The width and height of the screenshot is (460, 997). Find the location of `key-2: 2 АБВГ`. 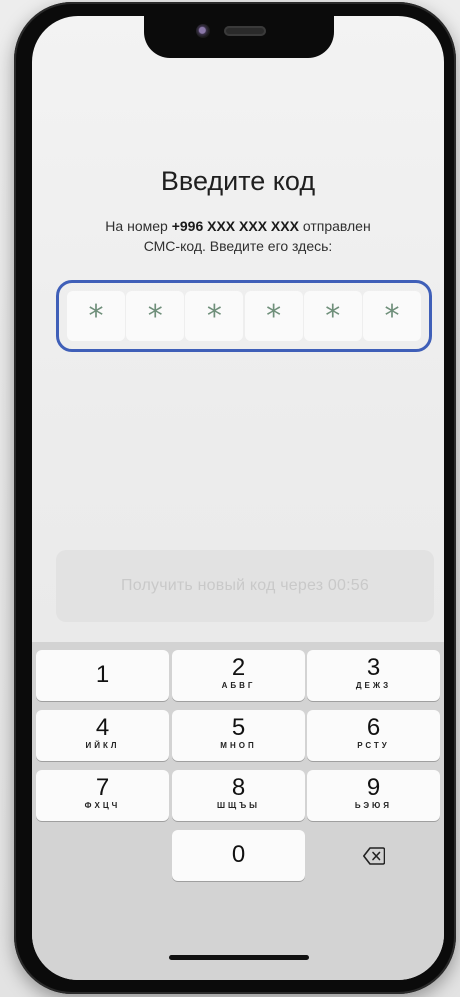

key-2: 2 АБВГ is located at coordinates (238, 675).